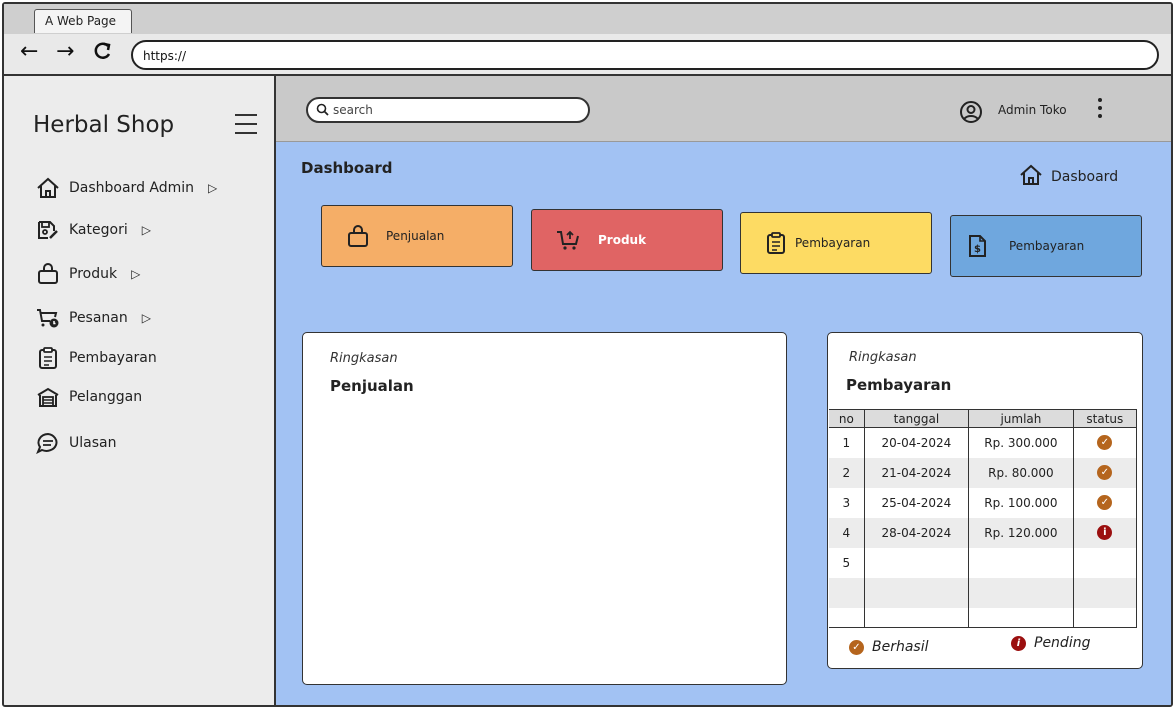 The width and height of the screenshot is (1176, 709). What do you see at coordinates (1021, 442) in the screenshot?
I see `cell-jumlah: Rp. 300.000` at bounding box center [1021, 442].